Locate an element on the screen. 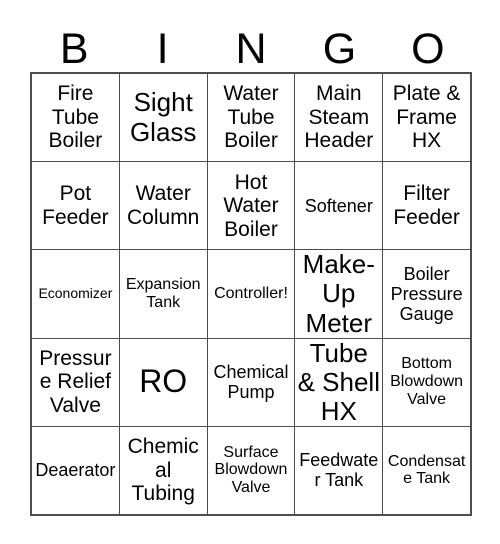 Image resolution: width=500 pixels, height=544 pixels. bingo-cell-label: Fire Tube Boiler is located at coordinates (75, 117).